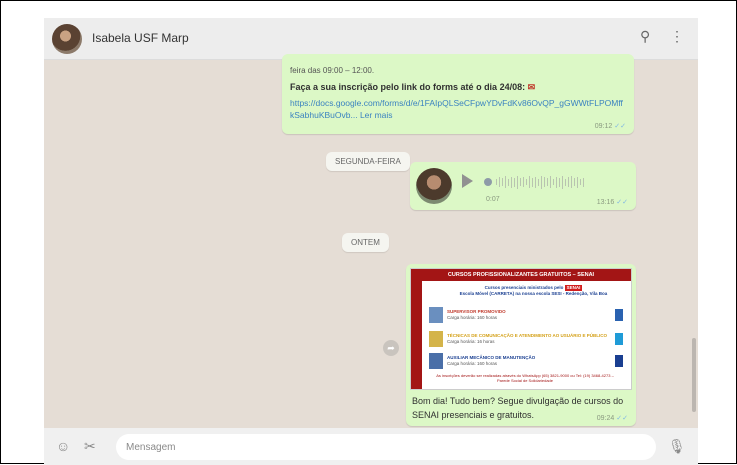 Image resolution: width=737 pixels, height=465 pixels. I want to click on attach-icon: ✂, so click(90, 446).